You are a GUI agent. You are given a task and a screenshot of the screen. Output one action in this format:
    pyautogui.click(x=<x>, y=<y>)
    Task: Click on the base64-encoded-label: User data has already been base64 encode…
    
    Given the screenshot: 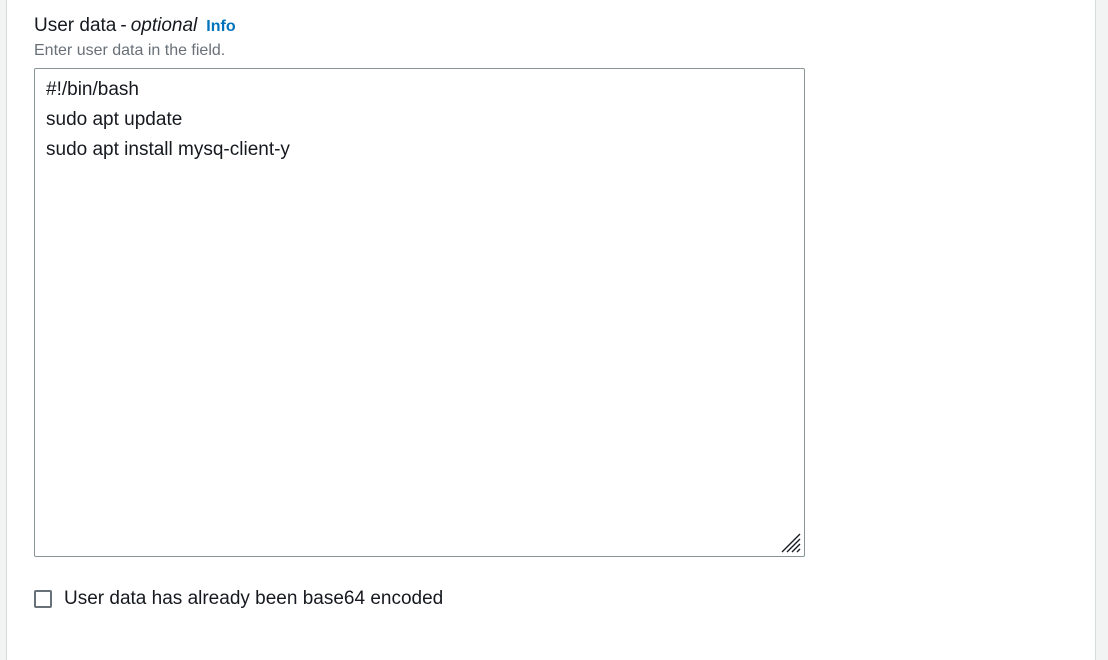 What is the action you would take?
    pyautogui.click(x=253, y=599)
    